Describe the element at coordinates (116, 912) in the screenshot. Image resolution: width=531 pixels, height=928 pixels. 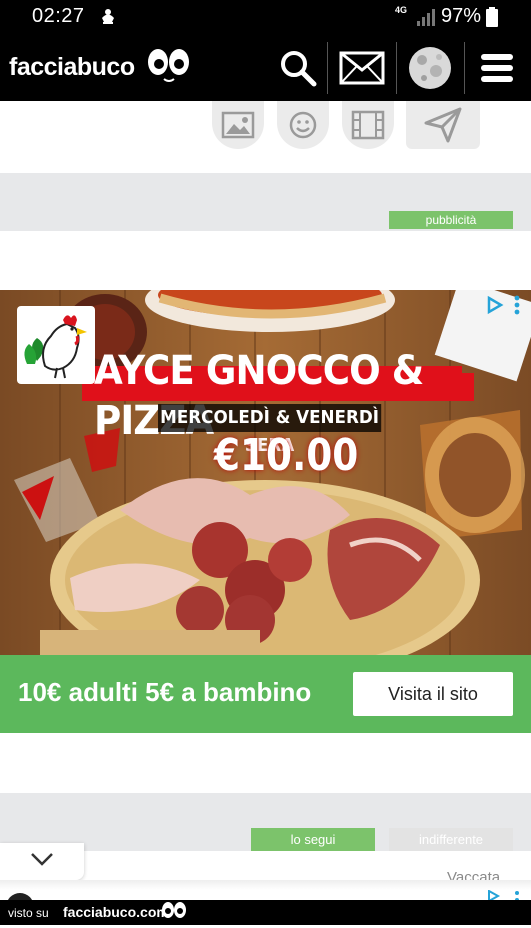
I see `footer-site: facciabuco.com` at that location.